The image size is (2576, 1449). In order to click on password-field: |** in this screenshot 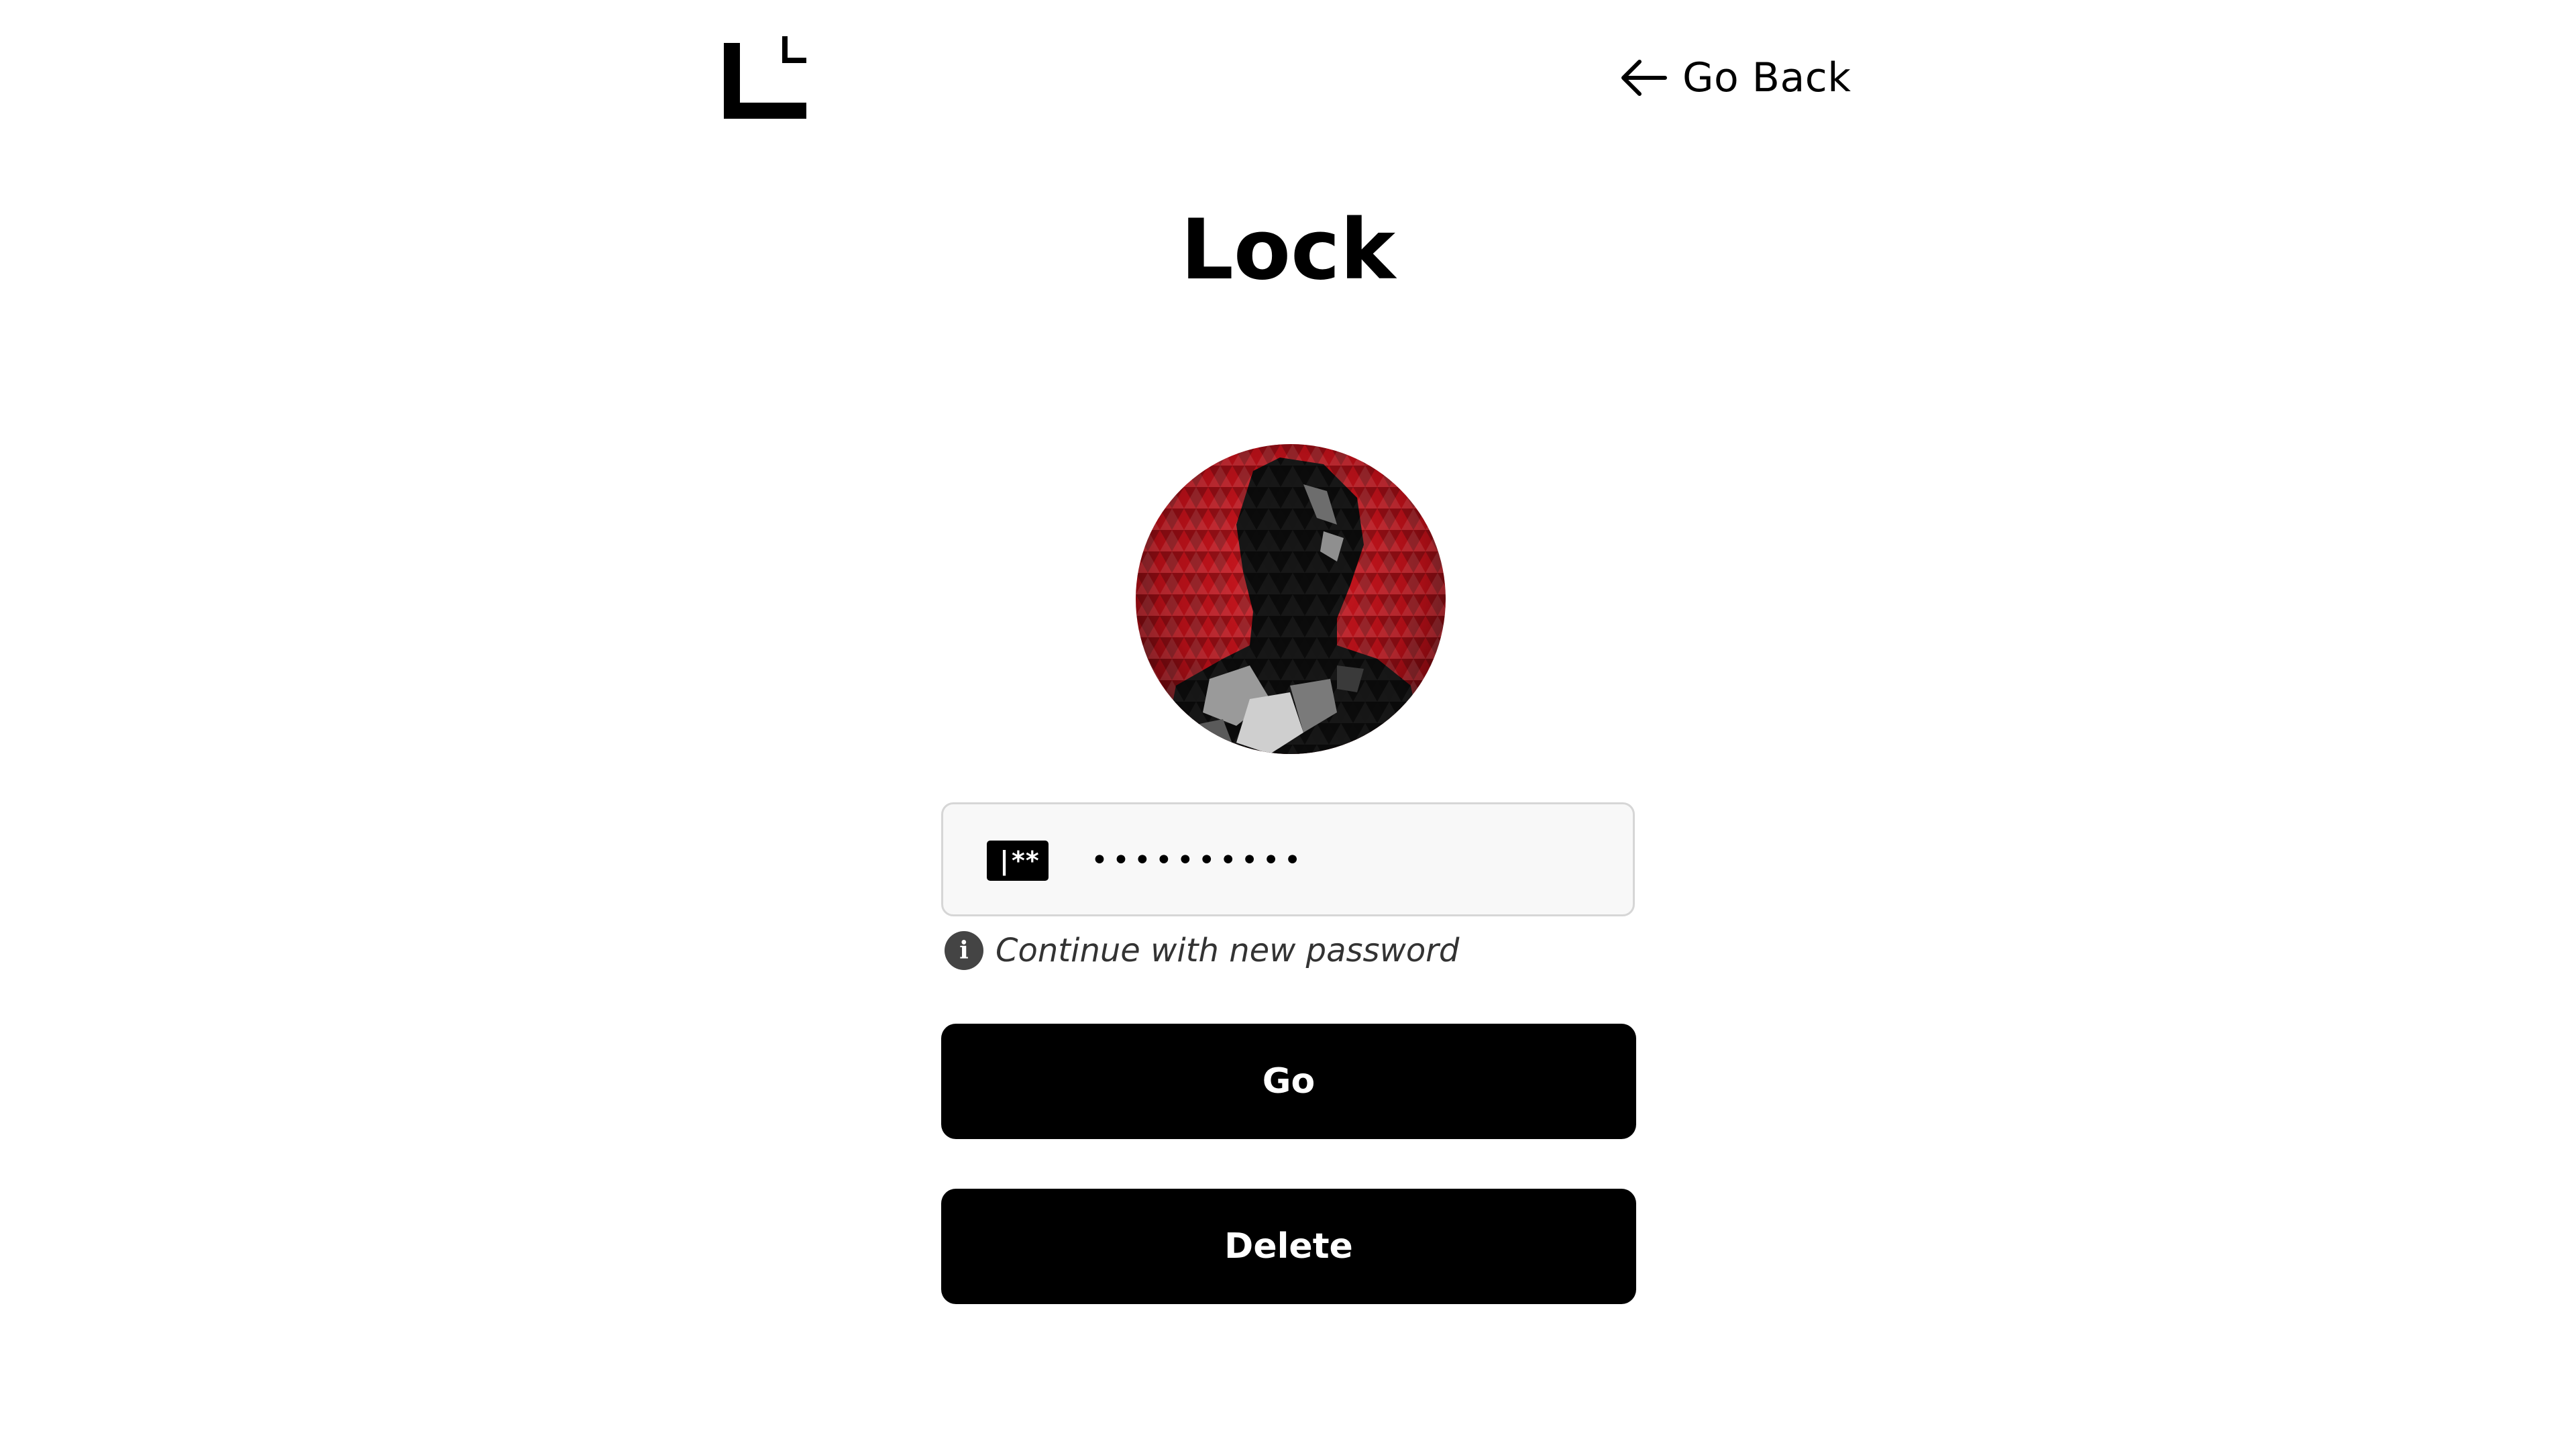, I will do `click(1288, 859)`.